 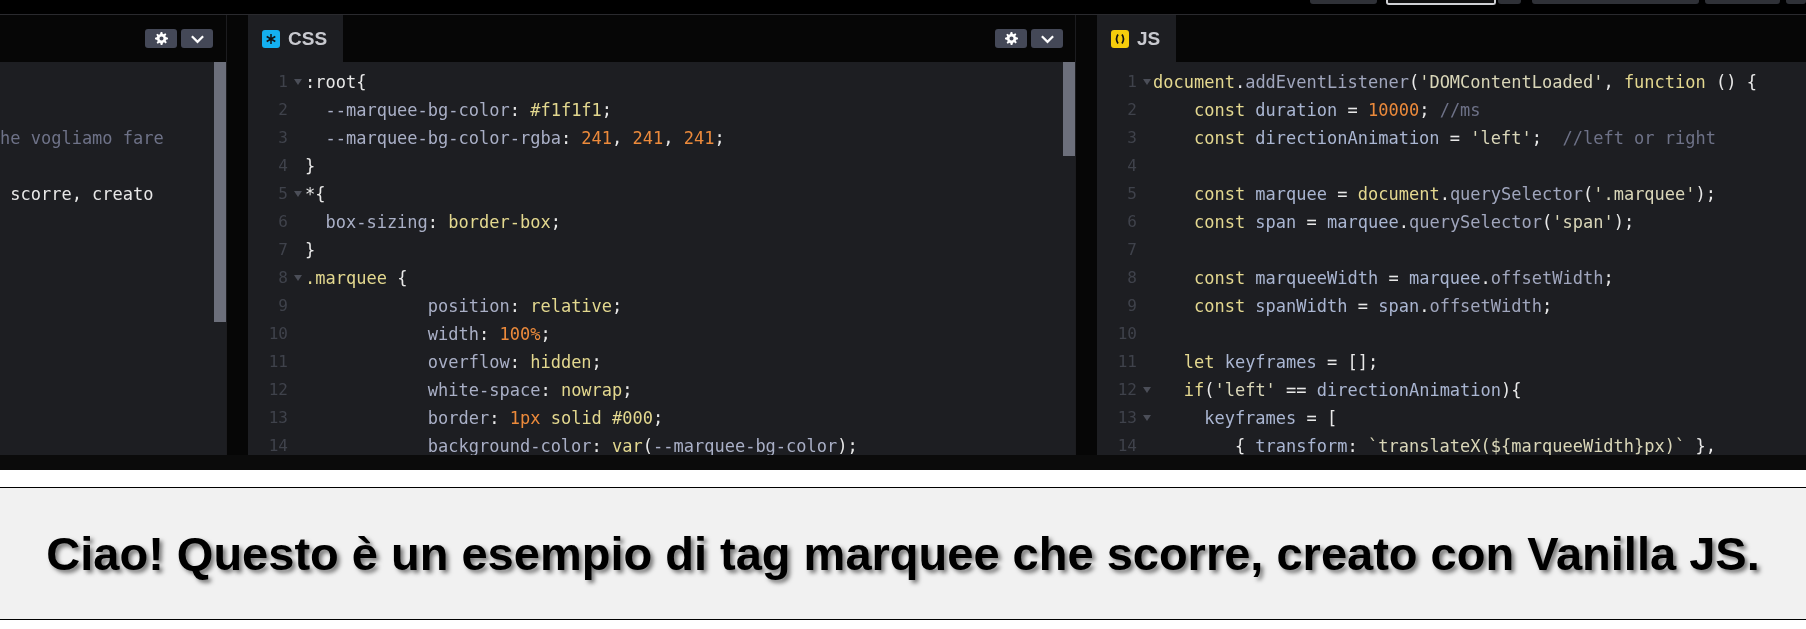 What do you see at coordinates (1372, 306) in the screenshot?
I see `code-line: const spanWidth = span.offsetWidth;` at bounding box center [1372, 306].